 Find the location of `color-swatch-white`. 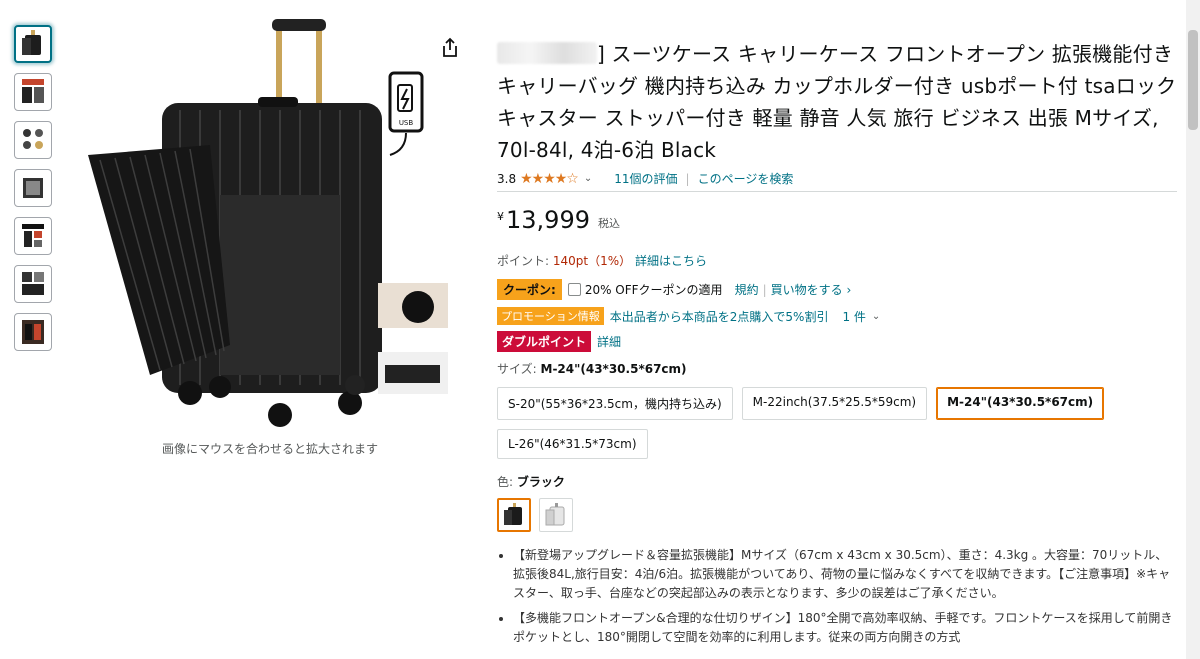

color-swatch-white is located at coordinates (556, 515).